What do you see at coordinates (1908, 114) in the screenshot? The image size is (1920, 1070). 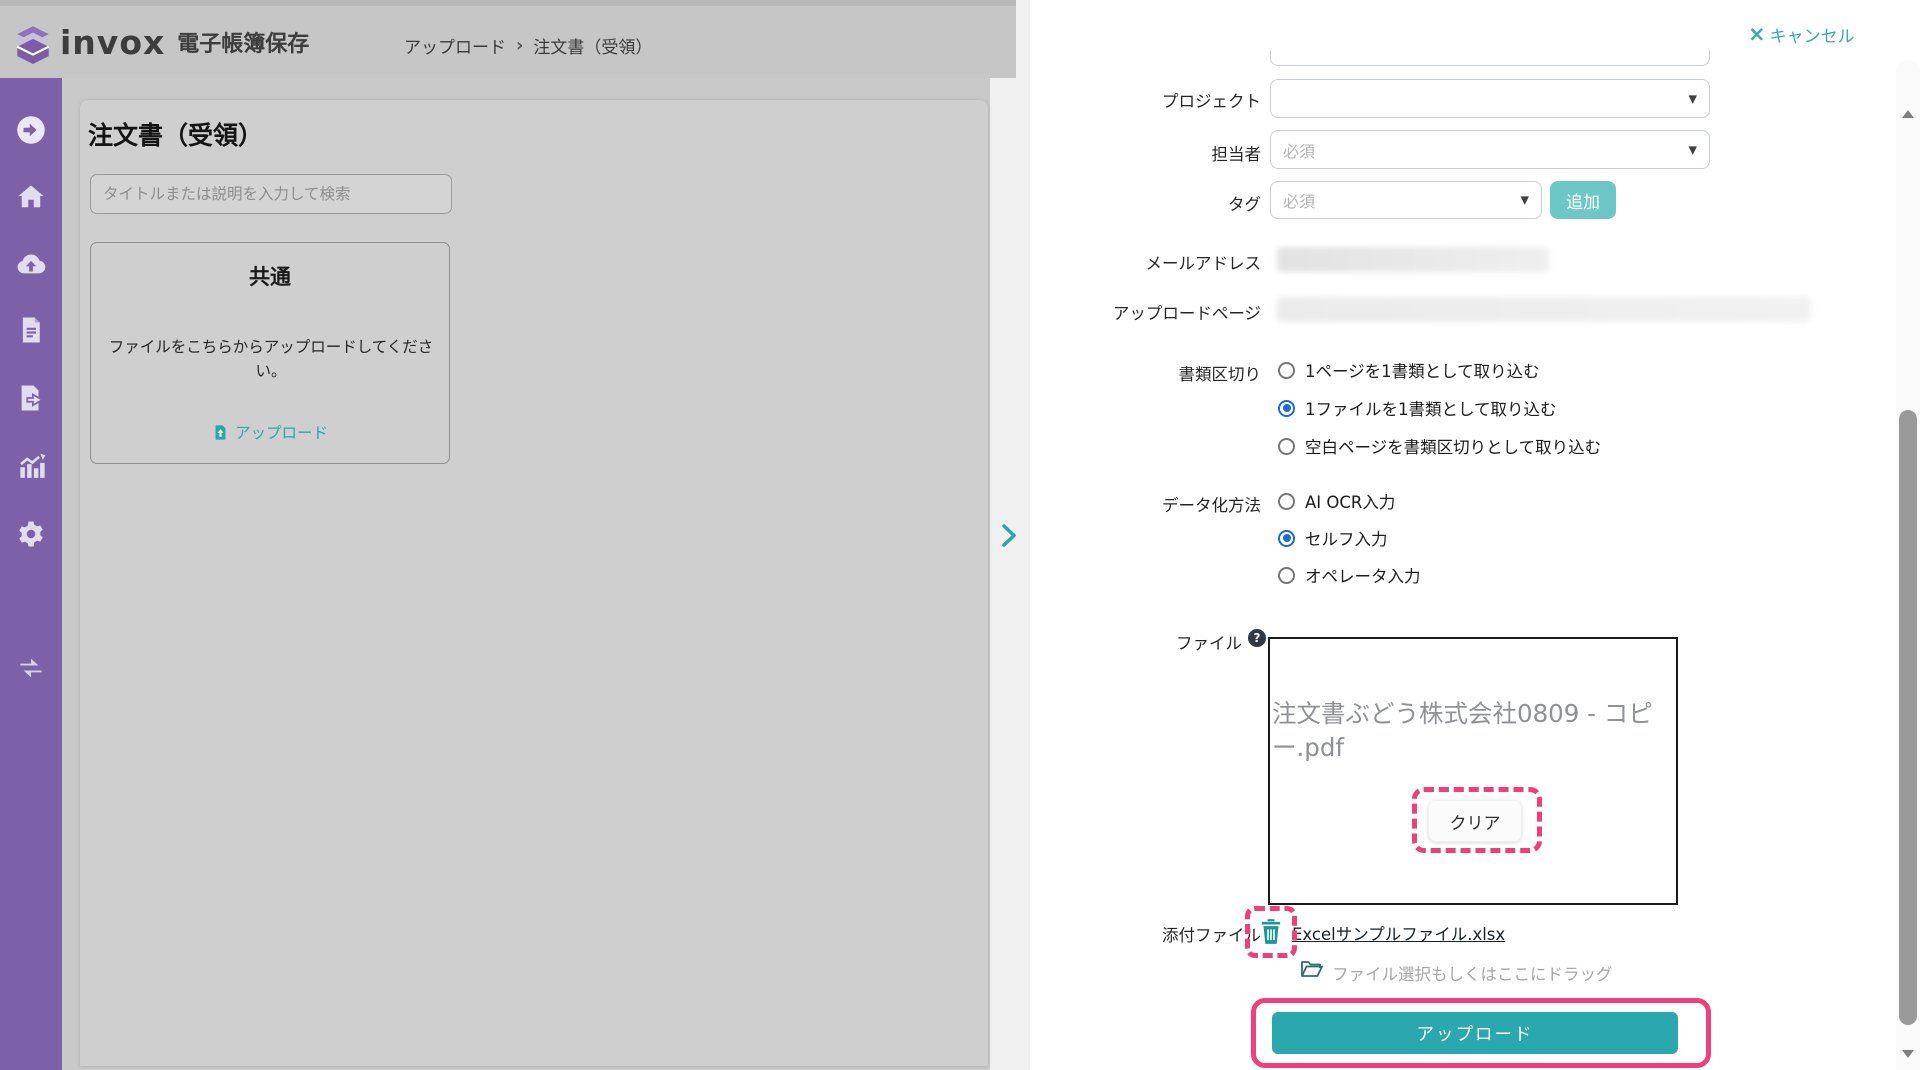 I see `scroll-up-arrow-icon` at bounding box center [1908, 114].